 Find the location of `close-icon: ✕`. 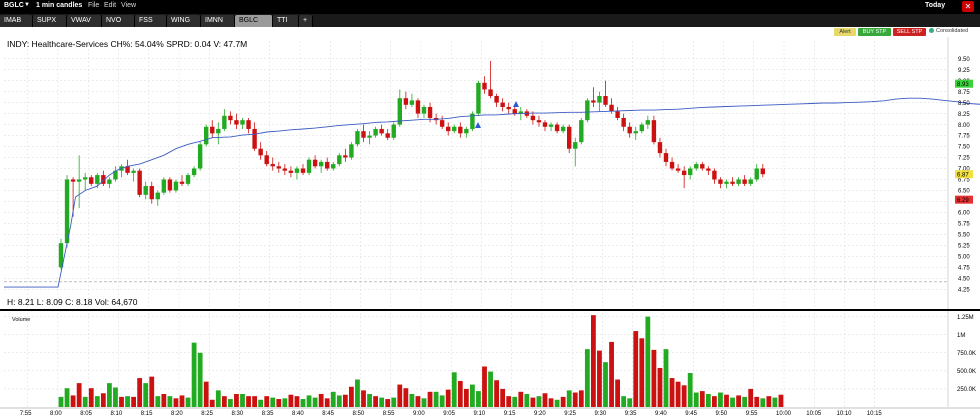

close-icon: ✕ is located at coordinates (968, 6).